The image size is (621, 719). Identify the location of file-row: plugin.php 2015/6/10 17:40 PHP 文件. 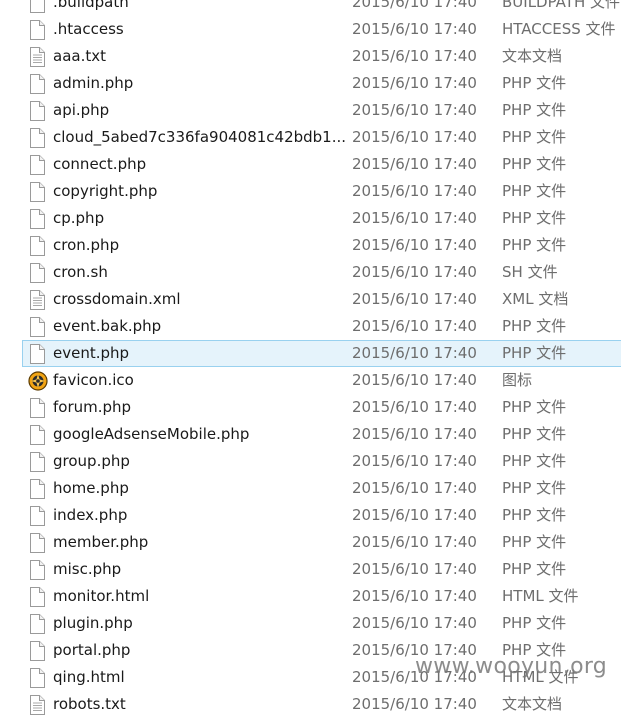
(310, 623).